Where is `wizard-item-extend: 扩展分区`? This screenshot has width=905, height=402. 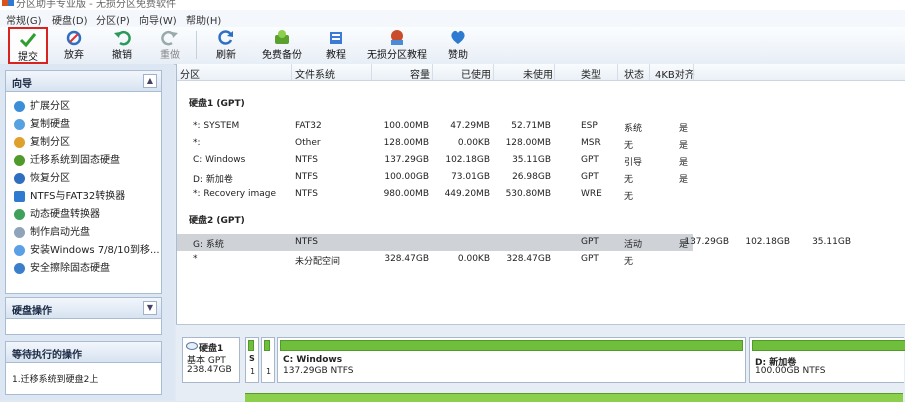
wizard-item-extend: 扩展分区 is located at coordinates (42, 106).